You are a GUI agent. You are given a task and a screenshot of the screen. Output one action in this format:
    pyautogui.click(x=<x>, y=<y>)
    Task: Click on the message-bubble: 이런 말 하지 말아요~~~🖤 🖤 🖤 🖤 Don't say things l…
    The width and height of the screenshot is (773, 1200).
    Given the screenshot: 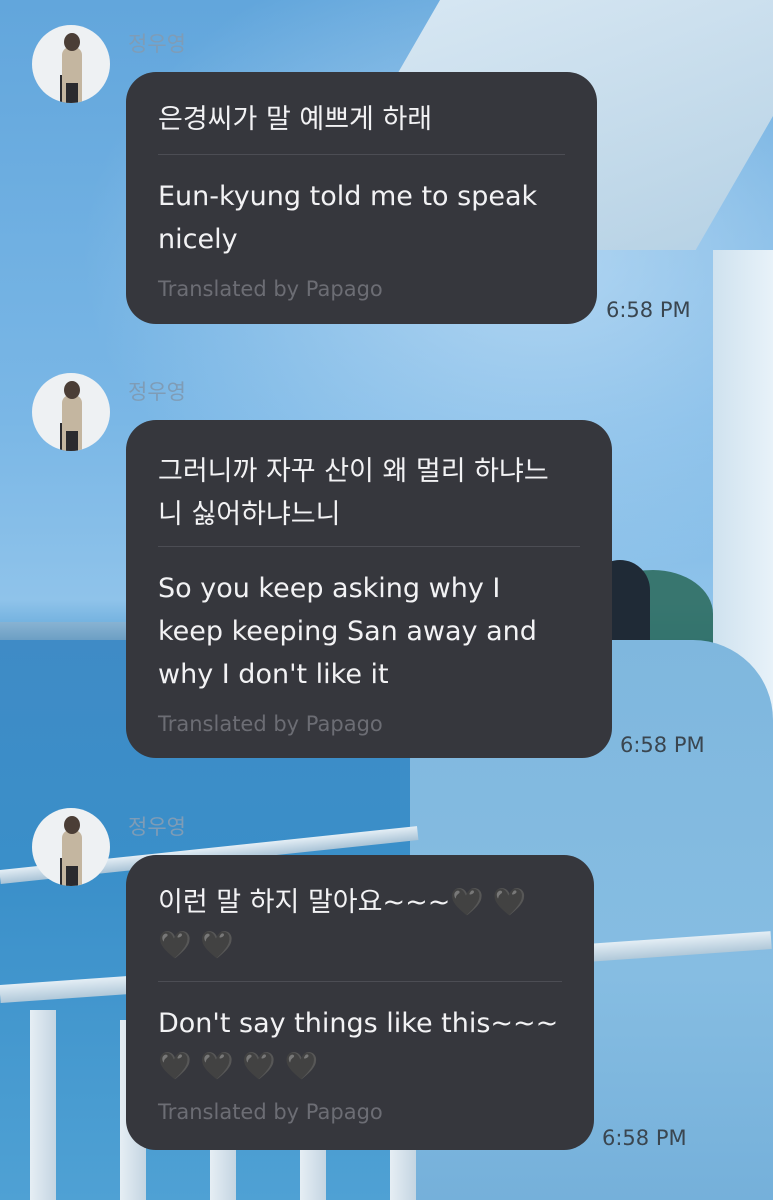 What is the action you would take?
    pyautogui.click(x=360, y=1002)
    